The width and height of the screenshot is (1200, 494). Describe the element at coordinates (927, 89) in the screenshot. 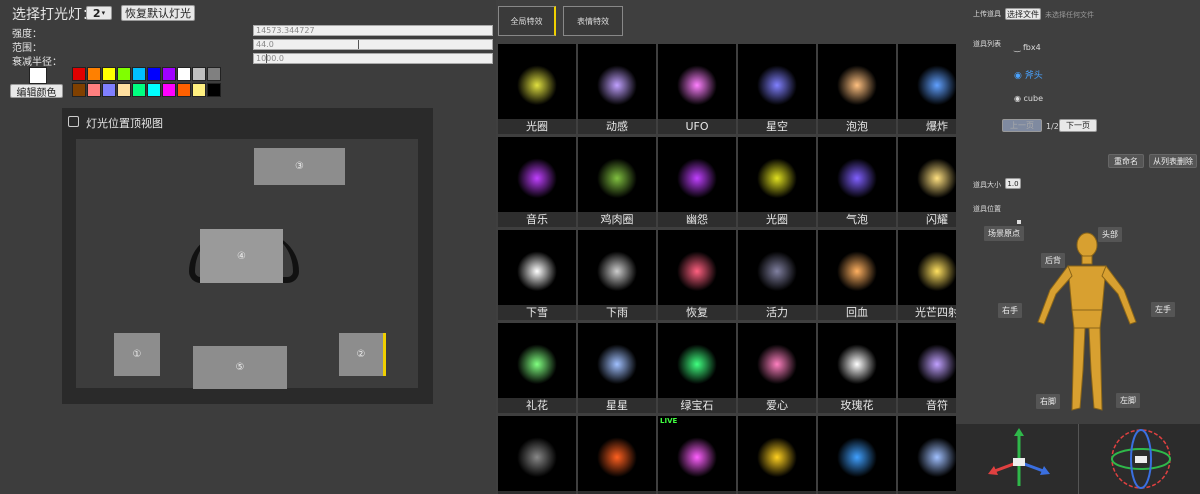

I see `effect-item: 爆炸` at that location.